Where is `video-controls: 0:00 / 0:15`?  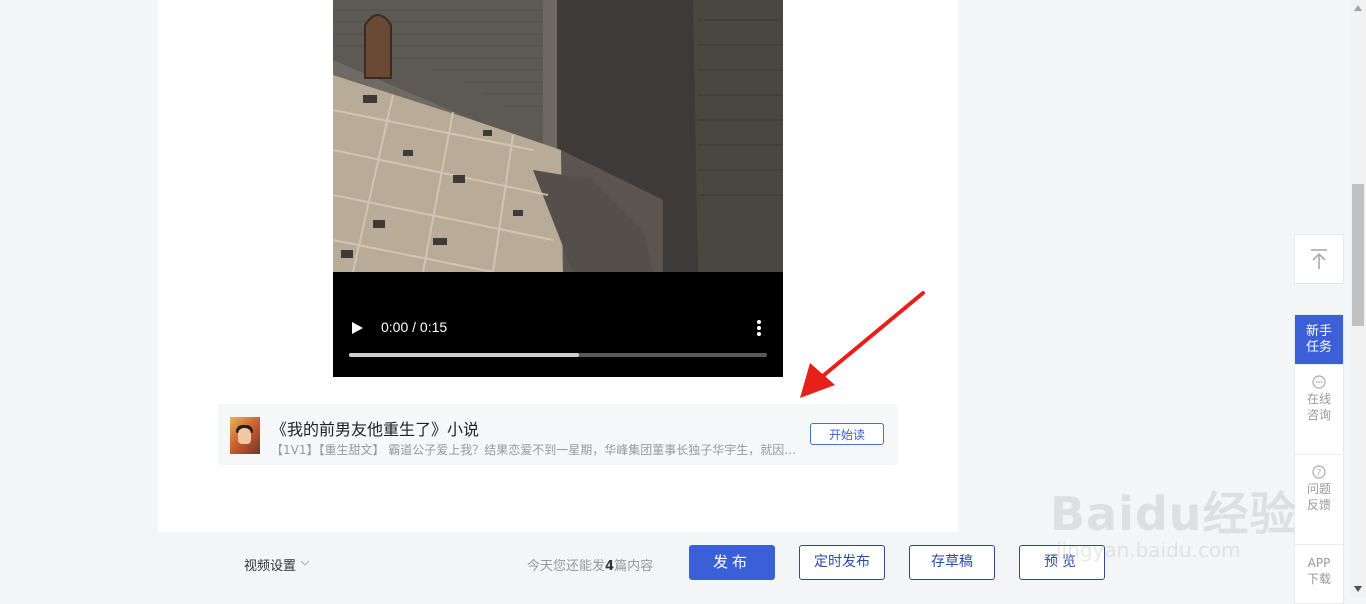 video-controls: 0:00 / 0:15 is located at coordinates (558, 324).